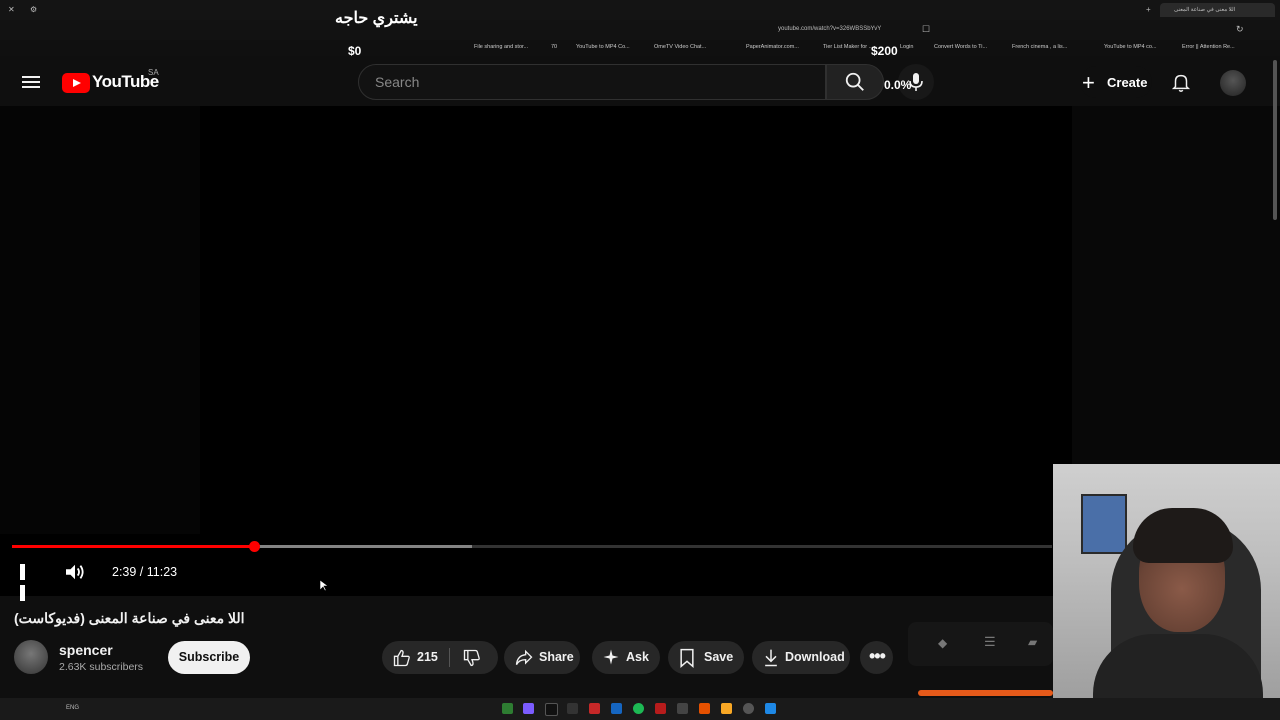 This screenshot has width=1280, height=720. Describe the element at coordinates (1183, 535) in the screenshot. I see `person-hair` at that location.